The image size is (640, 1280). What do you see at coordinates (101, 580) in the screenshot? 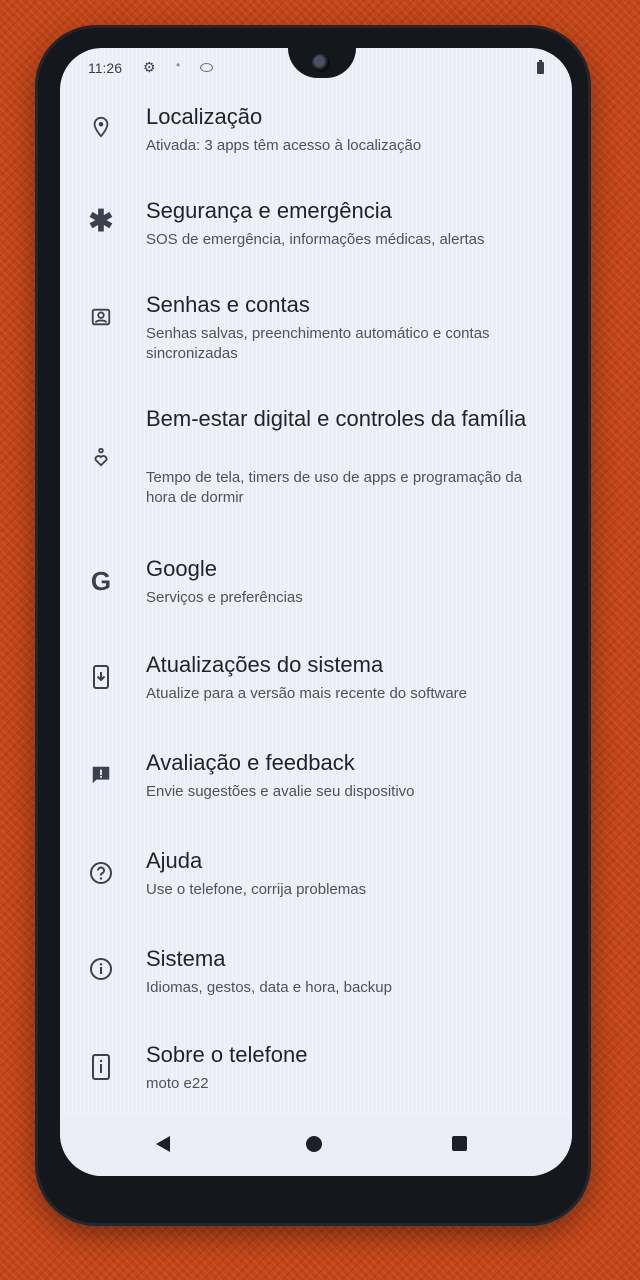
I see `google-g-icon: G` at bounding box center [101, 580].